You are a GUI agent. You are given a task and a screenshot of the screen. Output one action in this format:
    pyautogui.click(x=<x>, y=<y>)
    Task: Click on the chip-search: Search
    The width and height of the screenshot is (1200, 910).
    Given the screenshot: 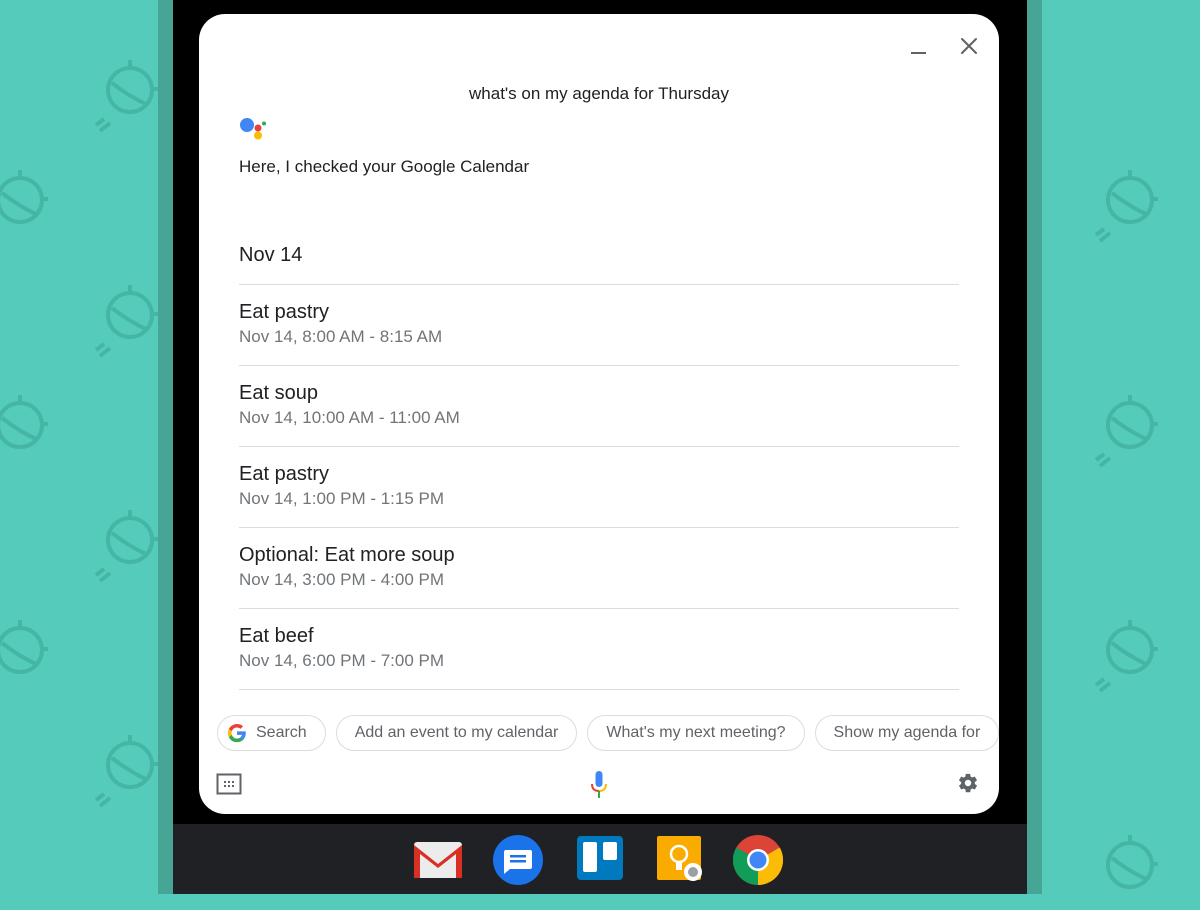 What is the action you would take?
    pyautogui.click(x=271, y=733)
    